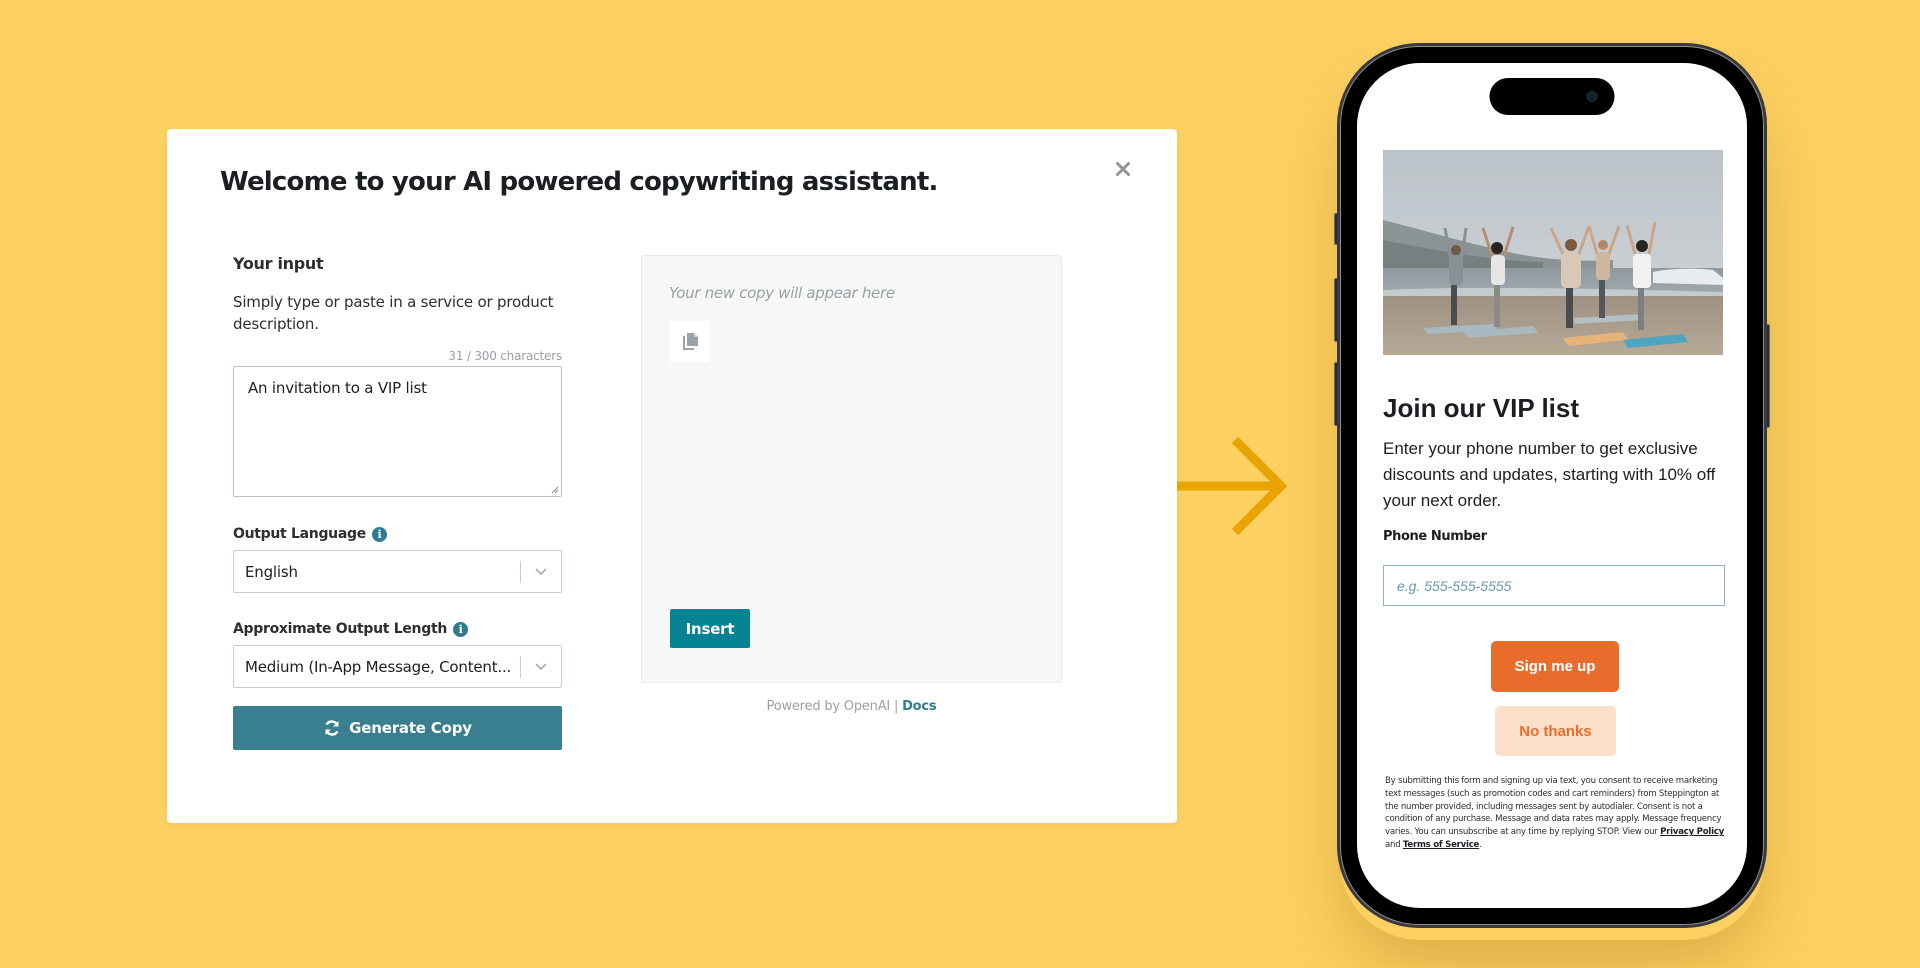  I want to click on phone-number-input: e.g. 555-555-5555, so click(1554, 585).